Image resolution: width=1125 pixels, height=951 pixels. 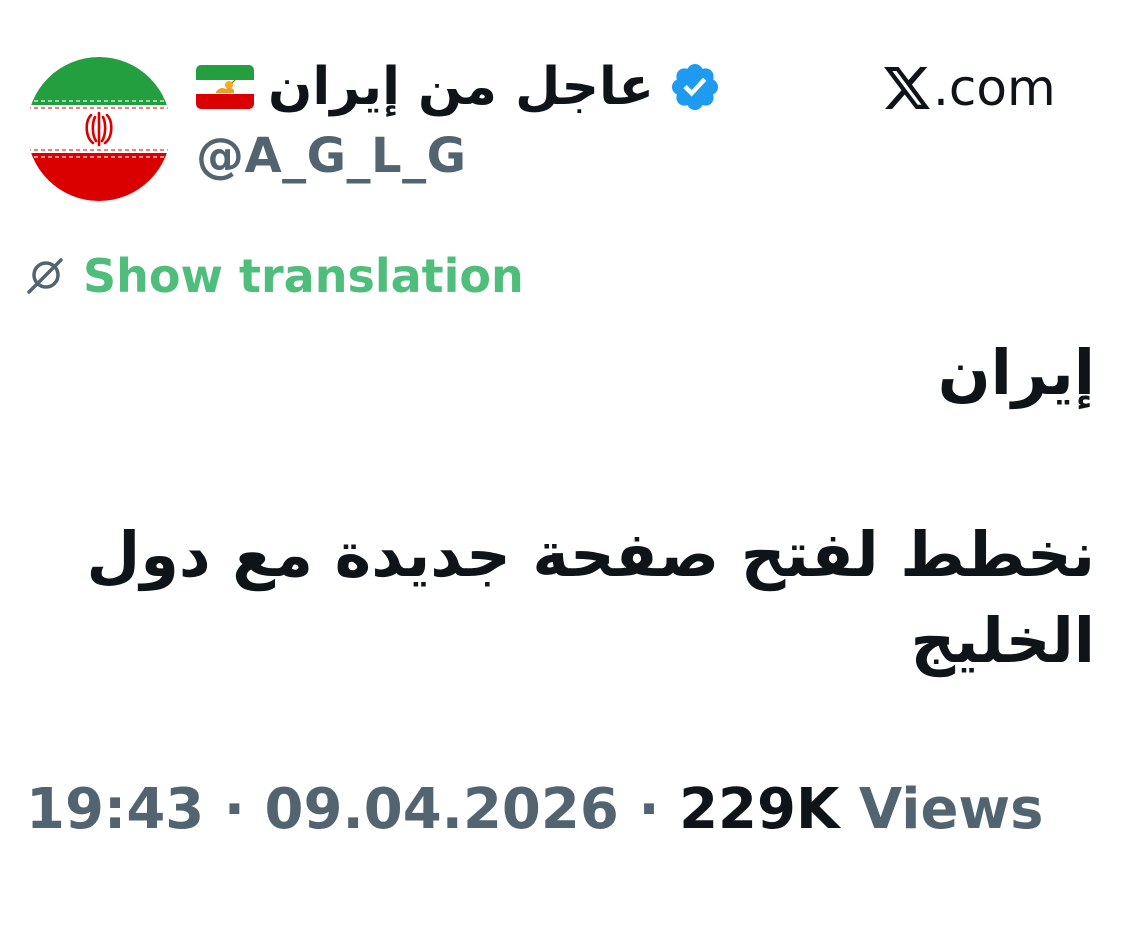 What do you see at coordinates (951, 809) in the screenshot?
I see `views-label: Views` at bounding box center [951, 809].